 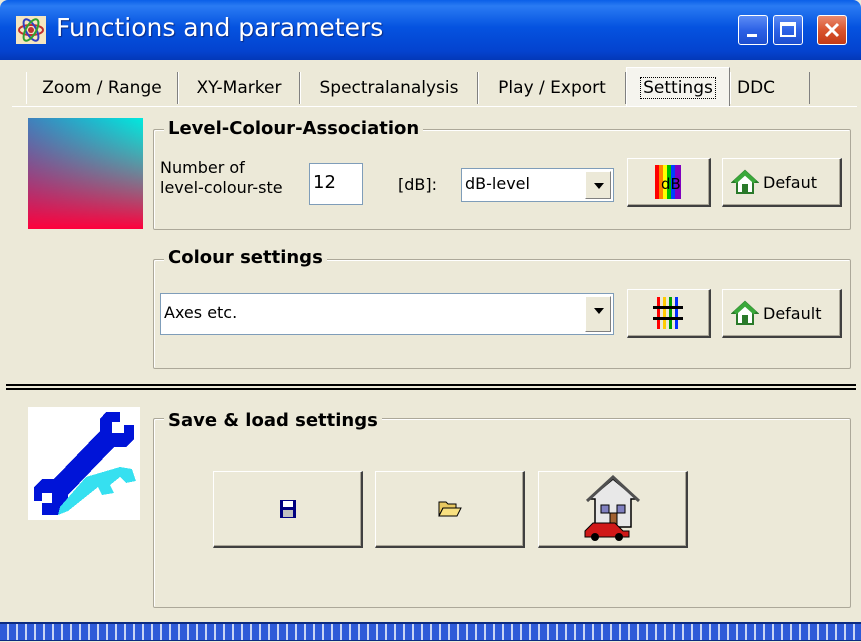 What do you see at coordinates (790, 182) in the screenshot?
I see `level-default-label: Defaut` at bounding box center [790, 182].